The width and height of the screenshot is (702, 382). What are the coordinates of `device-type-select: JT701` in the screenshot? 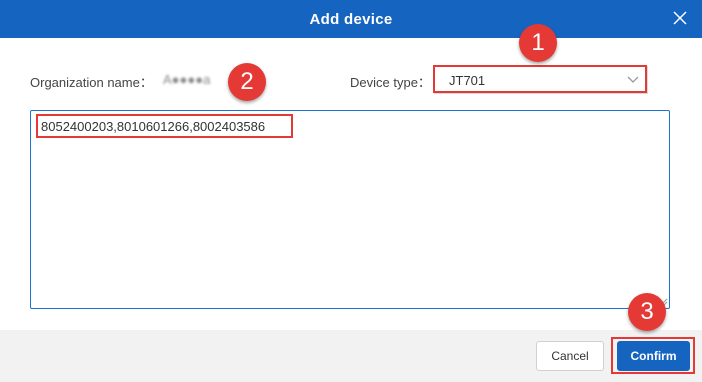 It's located at (541, 80).